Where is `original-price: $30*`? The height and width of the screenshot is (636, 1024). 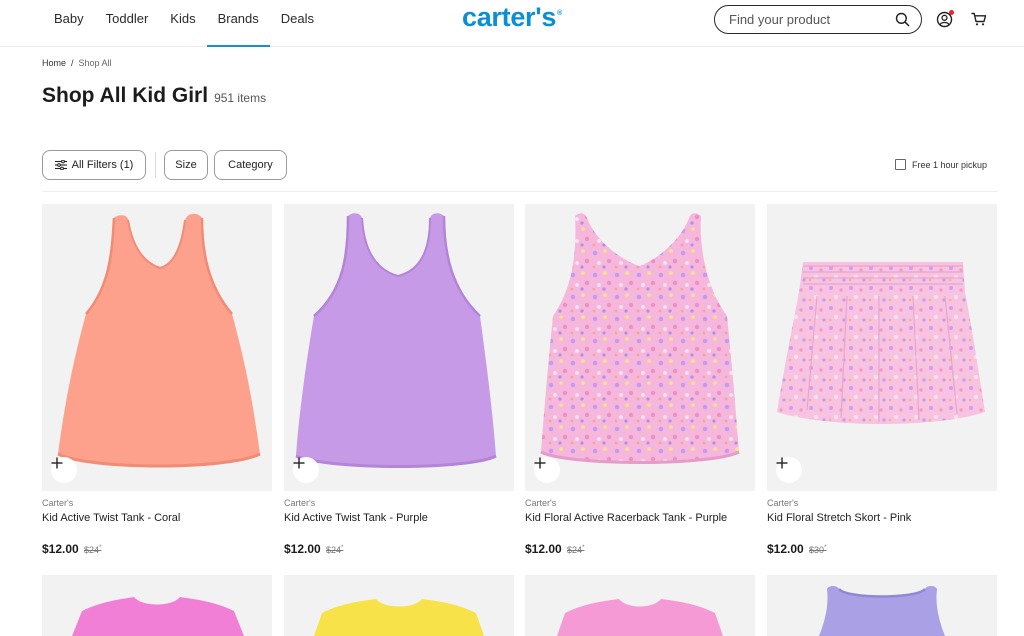
original-price: $30* is located at coordinates (817, 550).